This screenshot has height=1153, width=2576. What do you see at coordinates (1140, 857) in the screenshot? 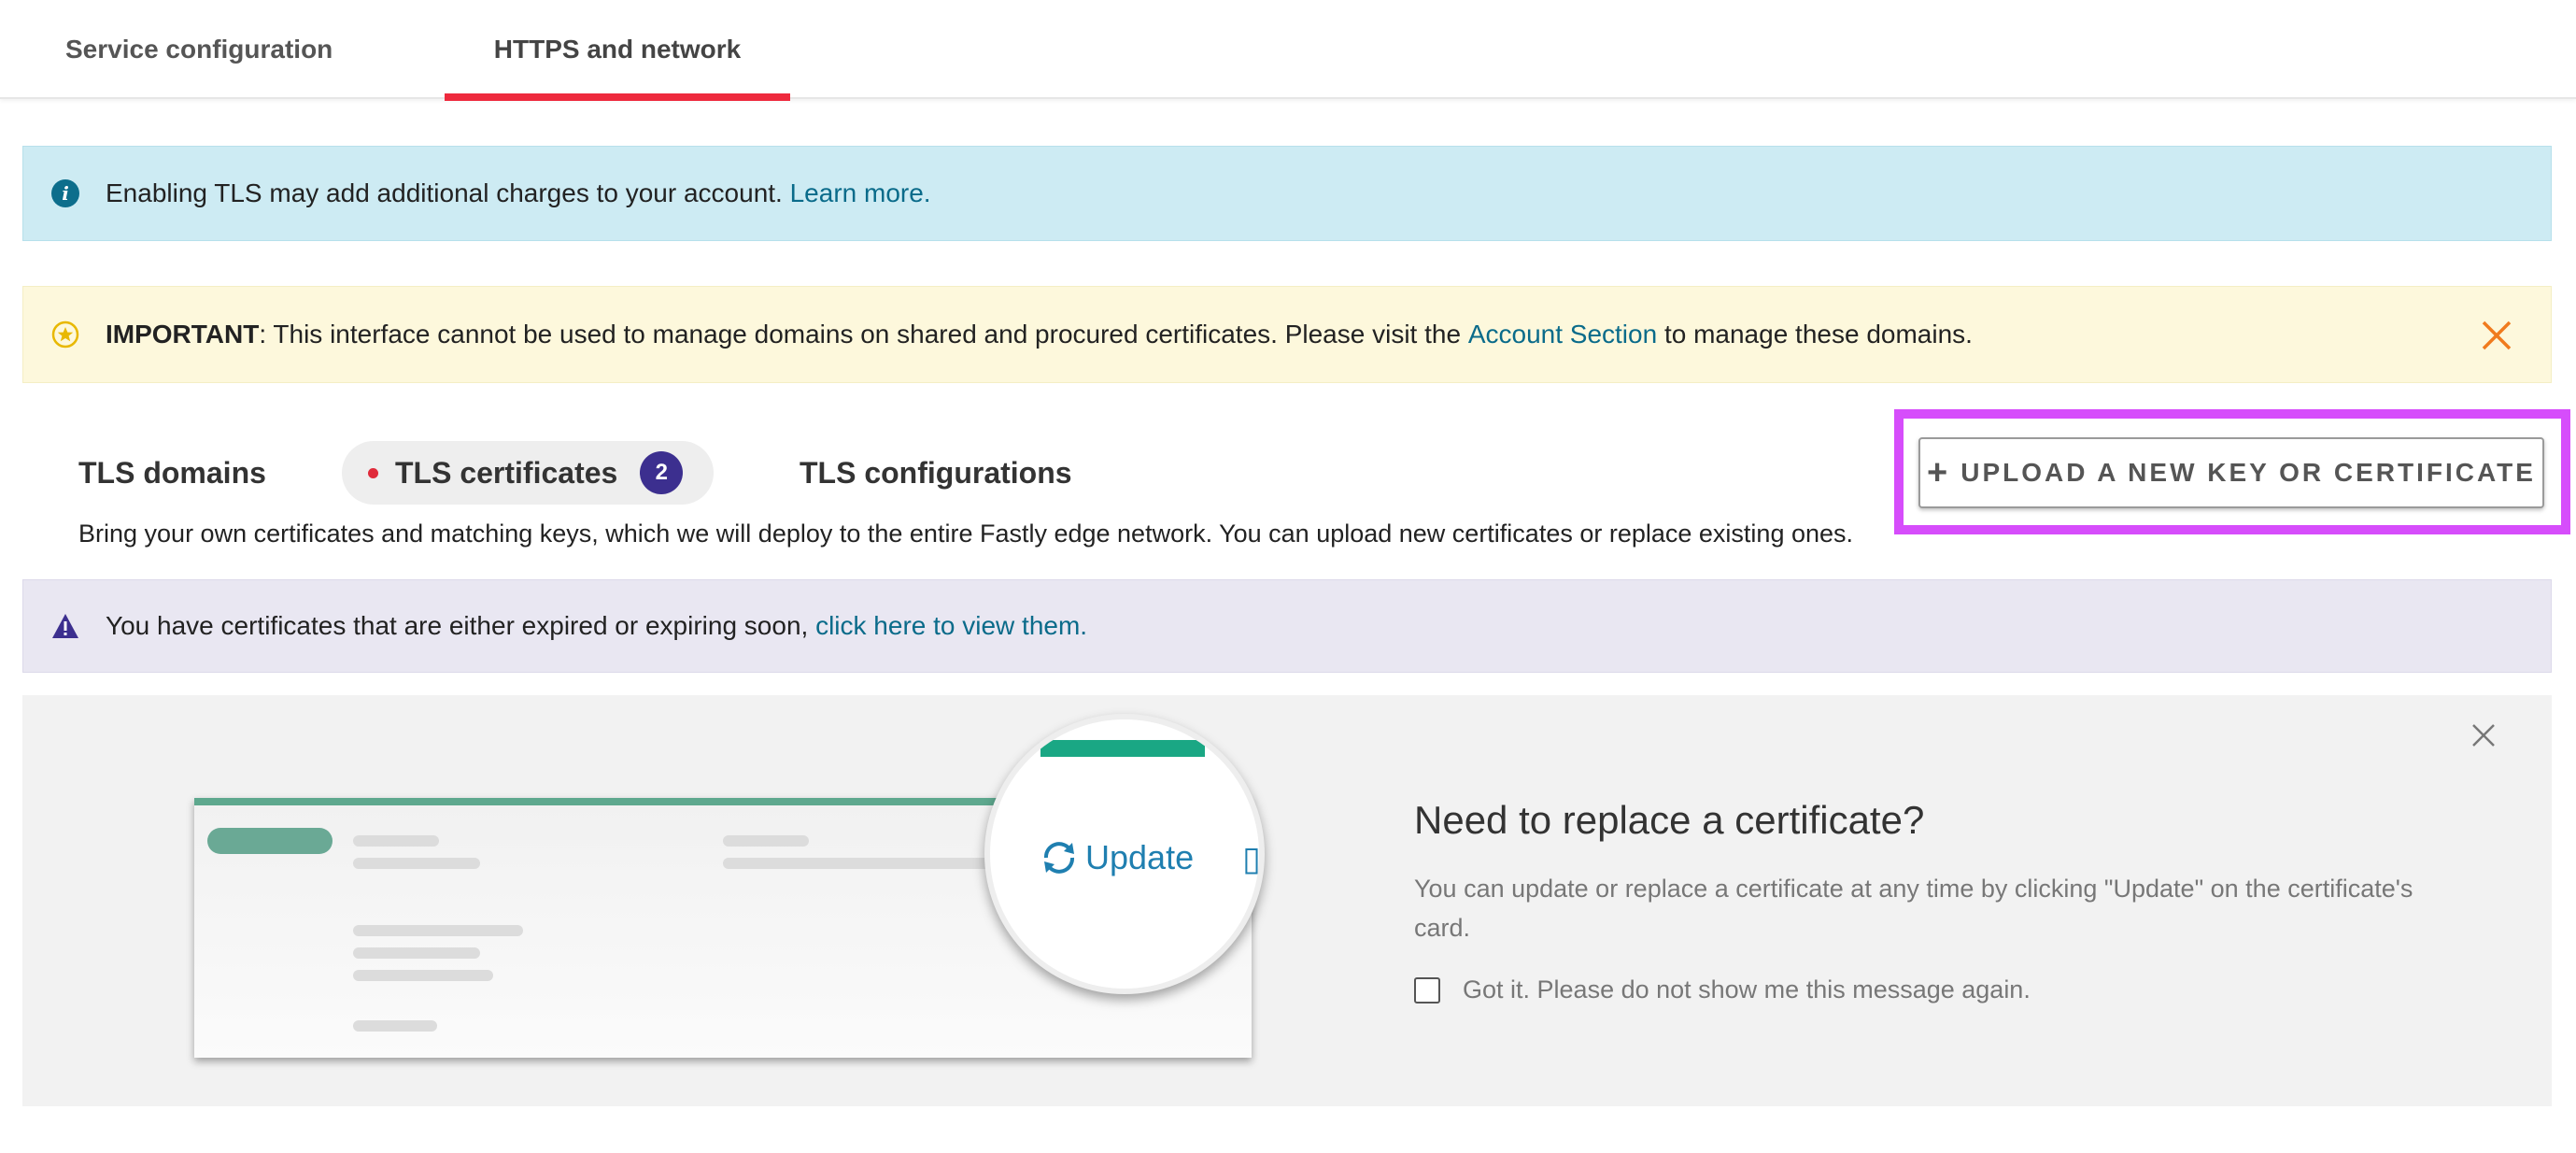
I see `update-label: Update` at bounding box center [1140, 857].